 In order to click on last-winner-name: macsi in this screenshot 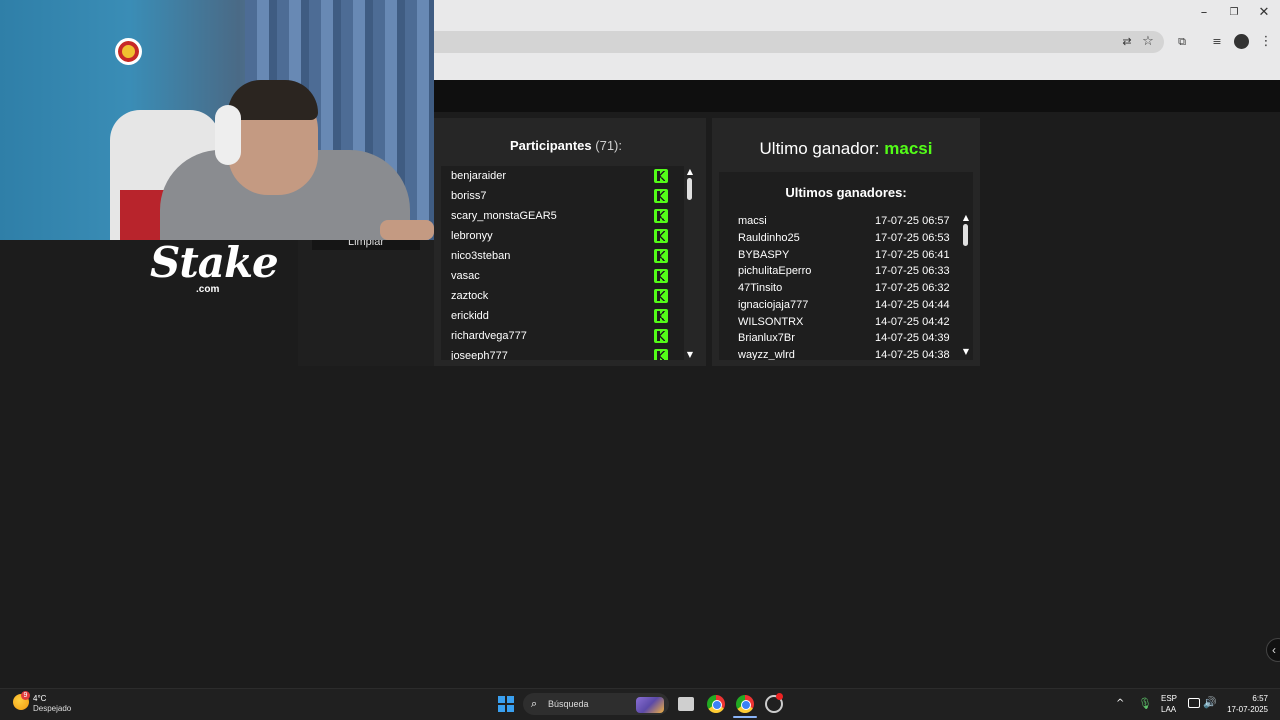, I will do `click(908, 148)`.